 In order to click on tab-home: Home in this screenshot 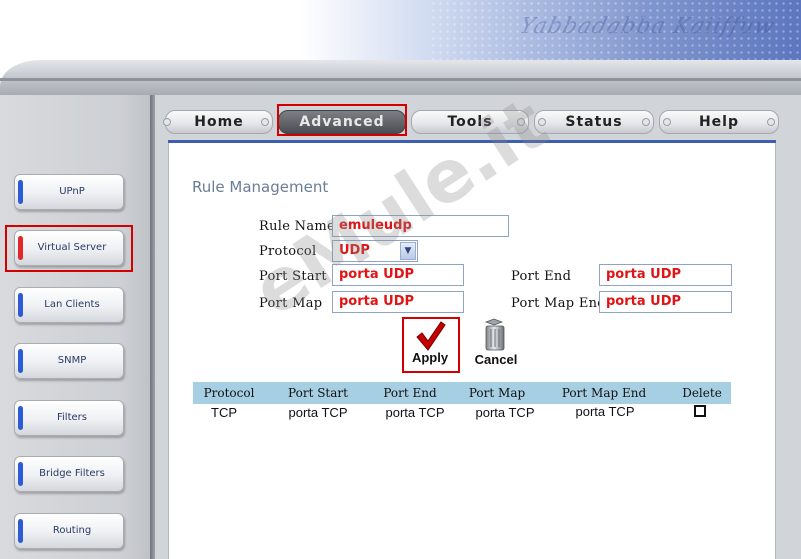, I will do `click(218, 122)`.